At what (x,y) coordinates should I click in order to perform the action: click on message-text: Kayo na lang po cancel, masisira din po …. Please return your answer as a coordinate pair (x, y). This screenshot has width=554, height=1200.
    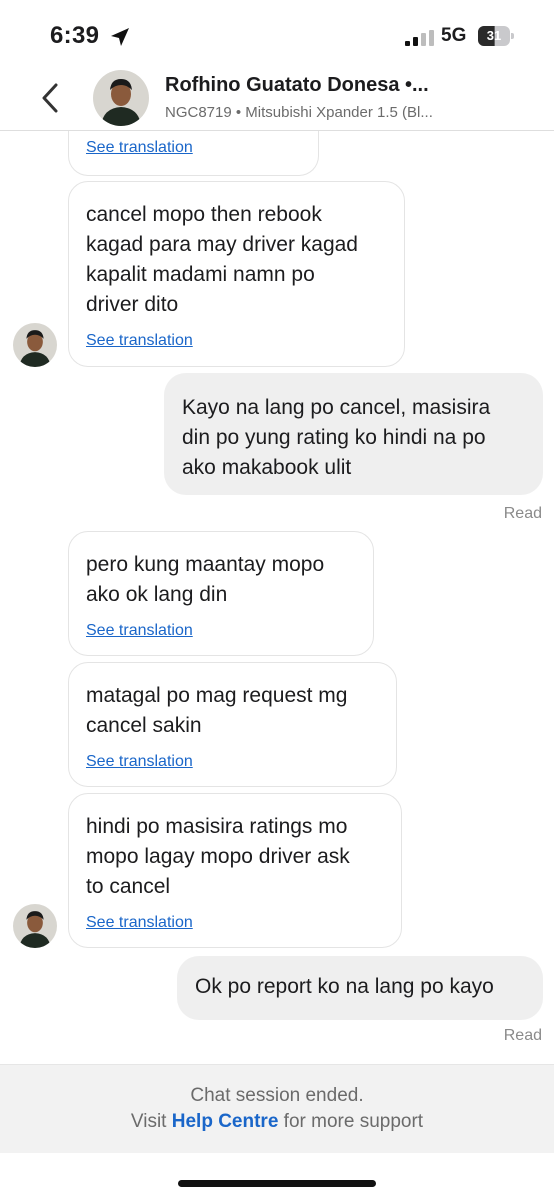
    Looking at the image, I should click on (336, 437).